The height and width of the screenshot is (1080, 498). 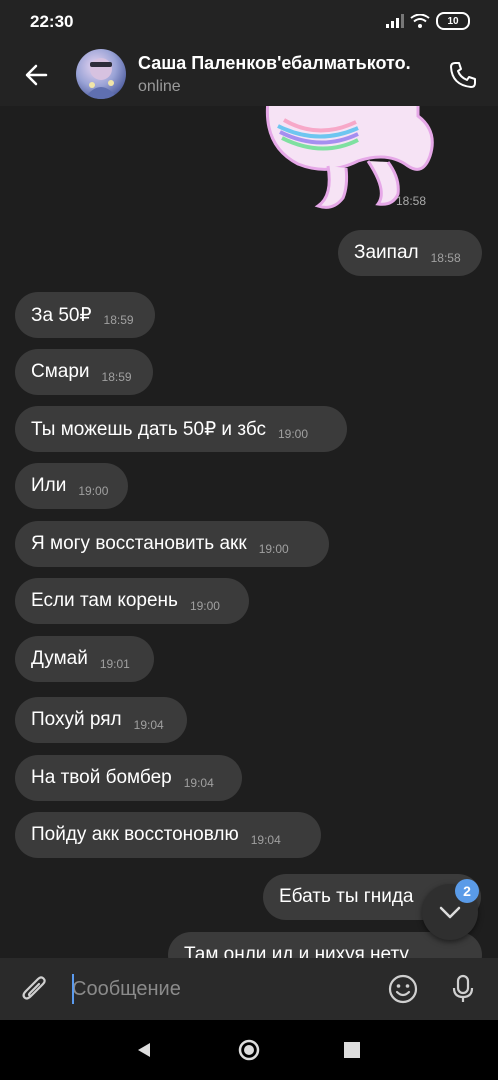 What do you see at coordinates (386, 252) in the screenshot?
I see `message-text: Заипал` at bounding box center [386, 252].